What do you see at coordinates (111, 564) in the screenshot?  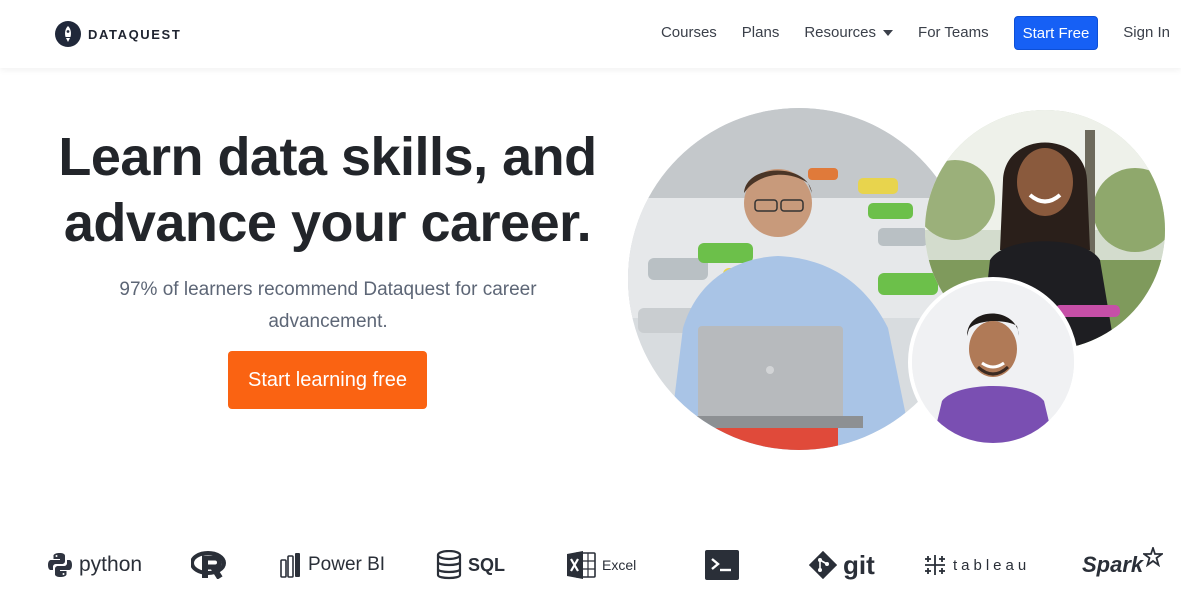 I see `tech-python-label: python` at bounding box center [111, 564].